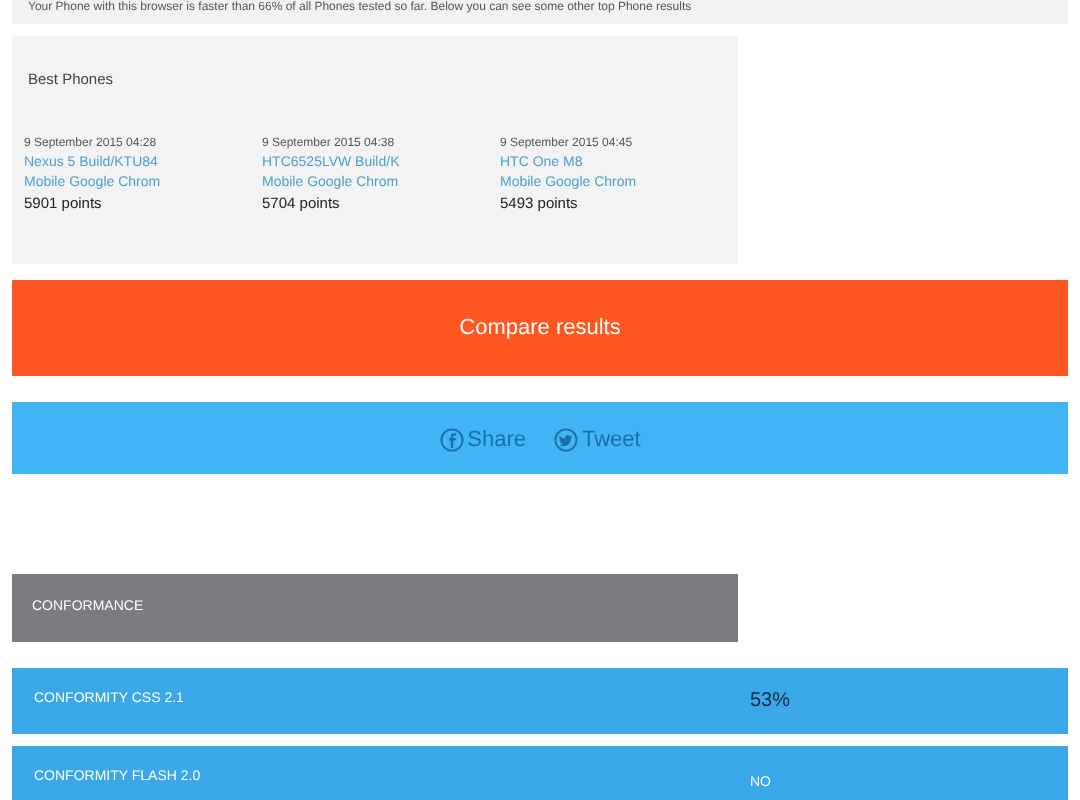  Describe the element at coordinates (770, 702) in the screenshot. I see `row-value: 53%` at that location.